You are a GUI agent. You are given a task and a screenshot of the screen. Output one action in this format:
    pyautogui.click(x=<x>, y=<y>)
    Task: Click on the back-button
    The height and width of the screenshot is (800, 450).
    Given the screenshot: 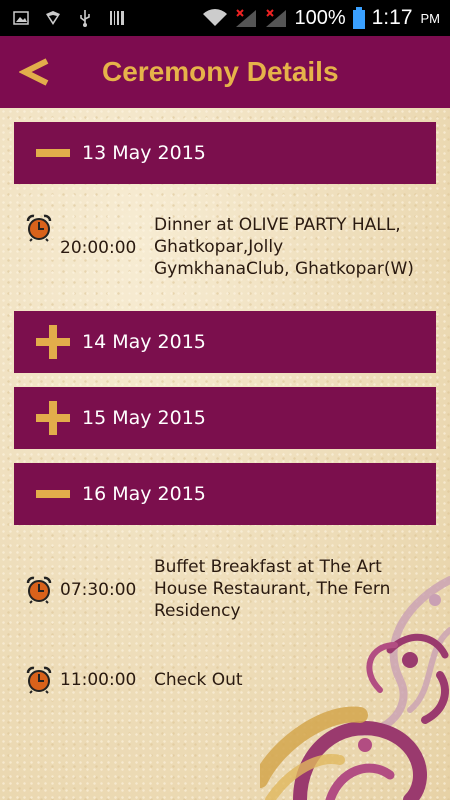 What is the action you would take?
    pyautogui.click(x=35, y=72)
    